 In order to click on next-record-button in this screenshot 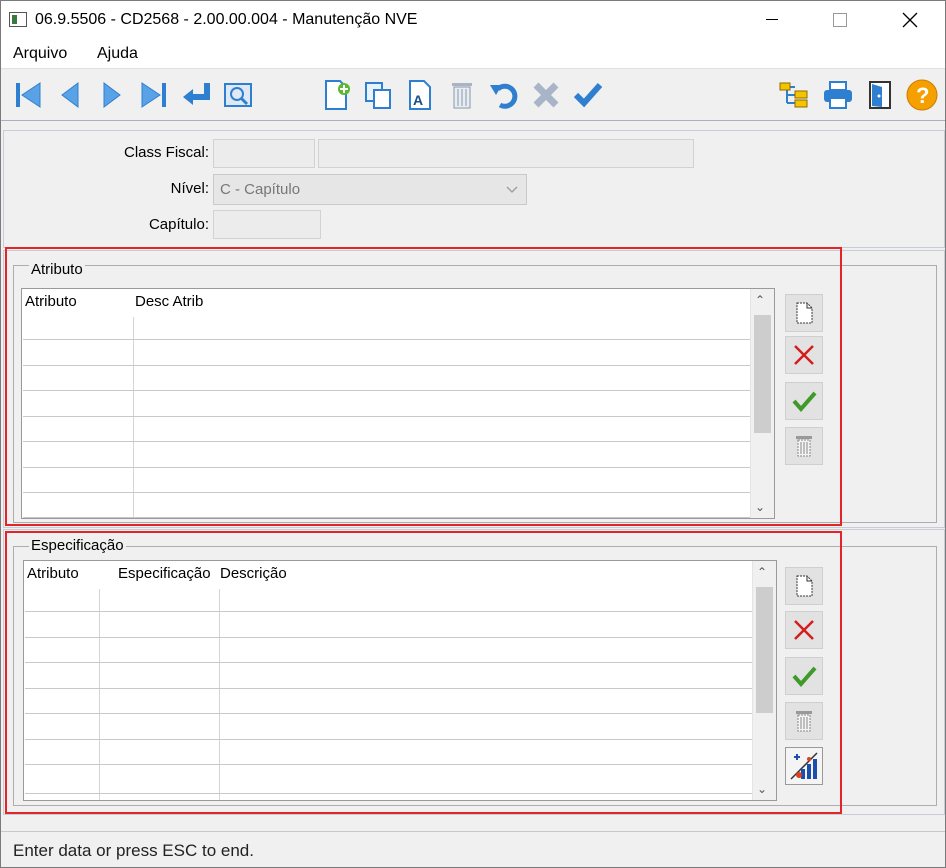, I will do `click(112, 95)`.